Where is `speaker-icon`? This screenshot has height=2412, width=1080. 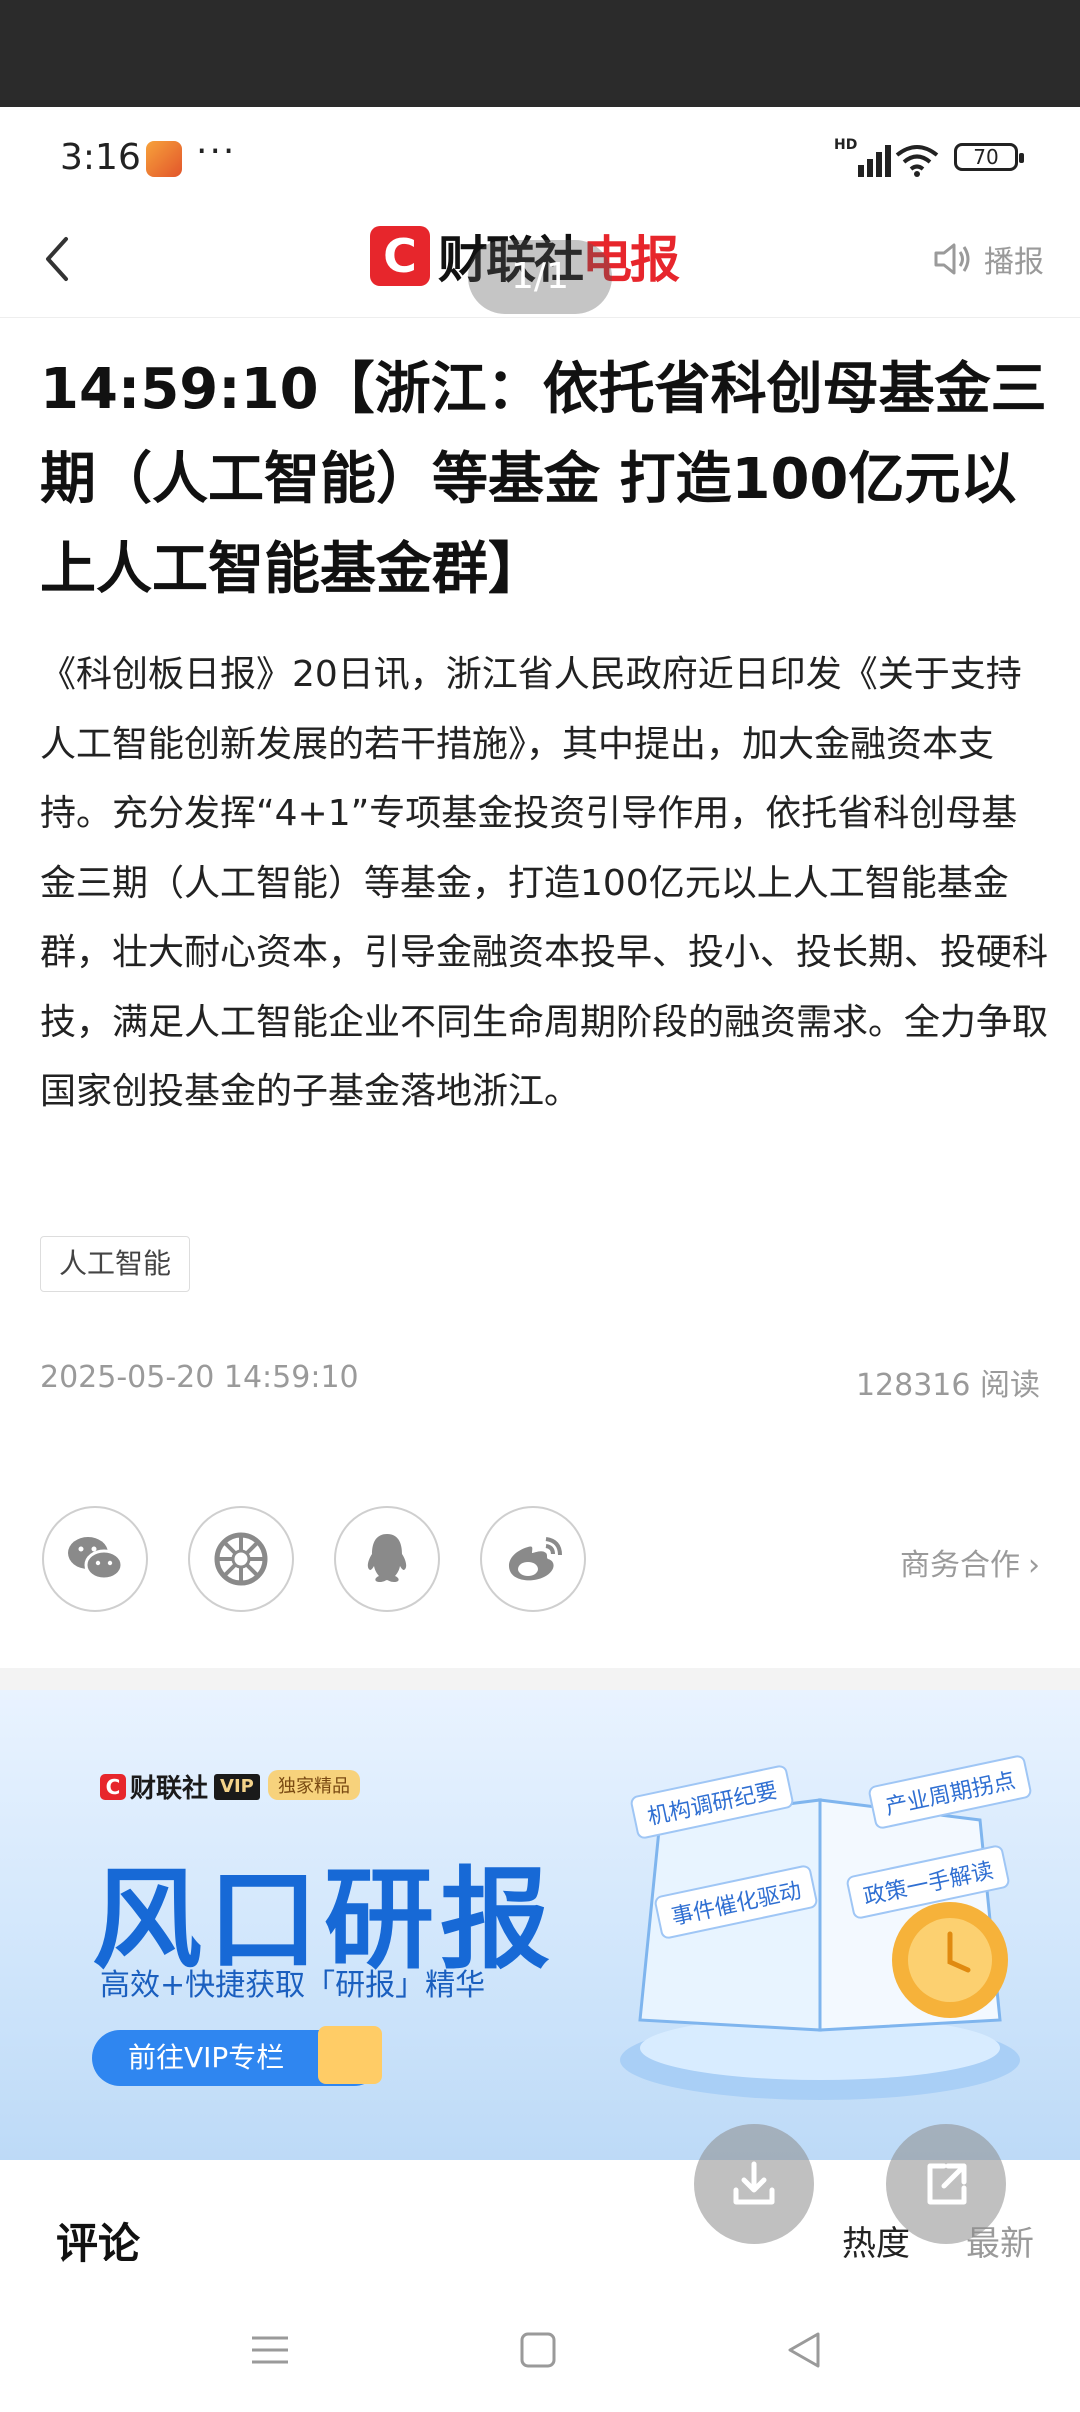
speaker-icon is located at coordinates (952, 259).